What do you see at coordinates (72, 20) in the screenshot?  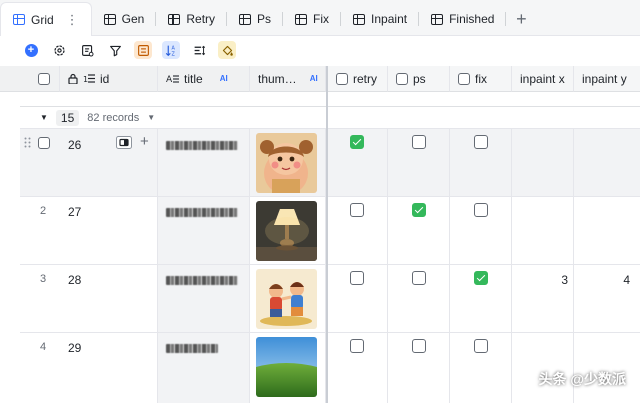 I see `more-icon: ⋮` at bounding box center [72, 20].